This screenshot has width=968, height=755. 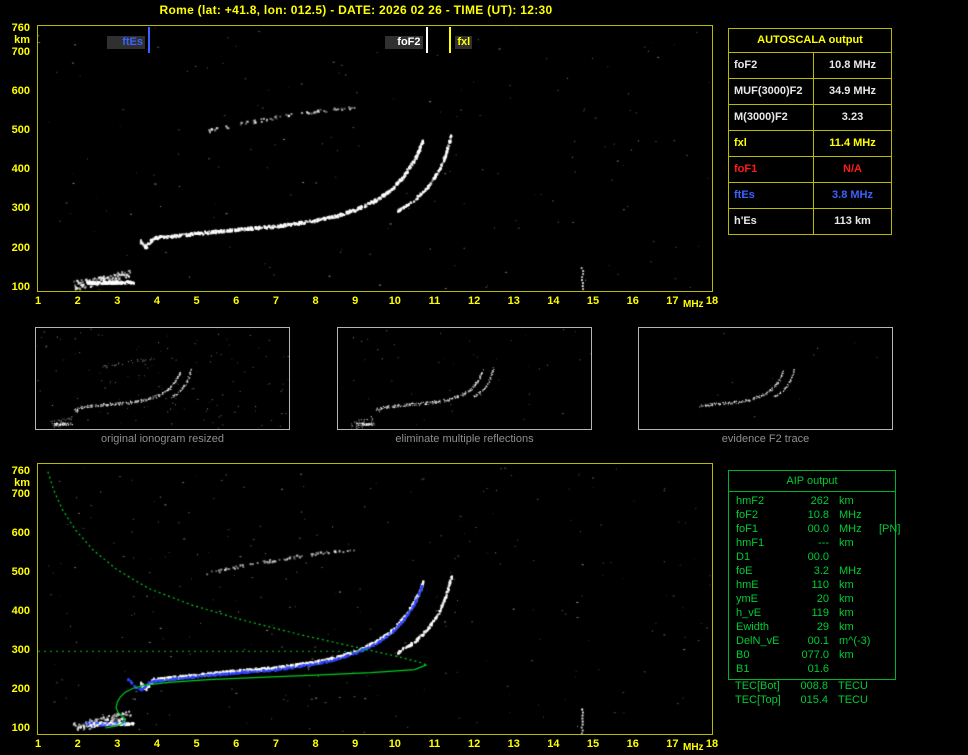 What do you see at coordinates (196, 744) in the screenshot?
I see `x-axis-tick-label: 5` at bounding box center [196, 744].